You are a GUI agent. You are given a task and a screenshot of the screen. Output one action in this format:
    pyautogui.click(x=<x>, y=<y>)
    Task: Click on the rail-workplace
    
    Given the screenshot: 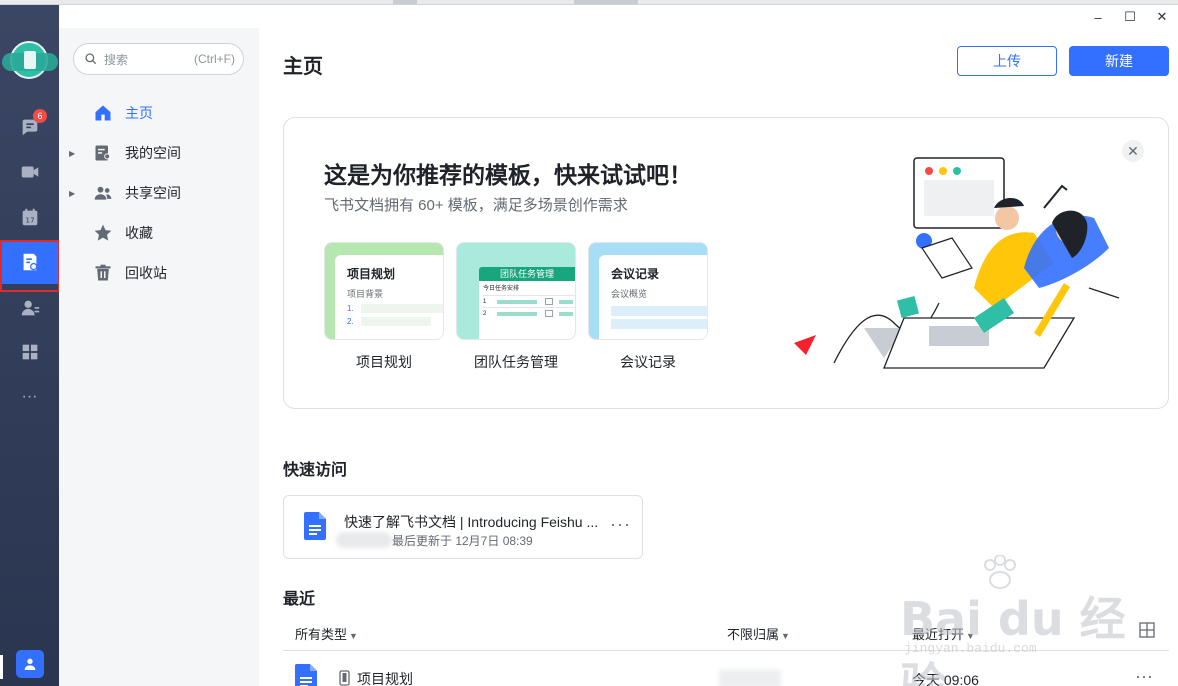 What is the action you would take?
    pyautogui.click(x=29, y=352)
    